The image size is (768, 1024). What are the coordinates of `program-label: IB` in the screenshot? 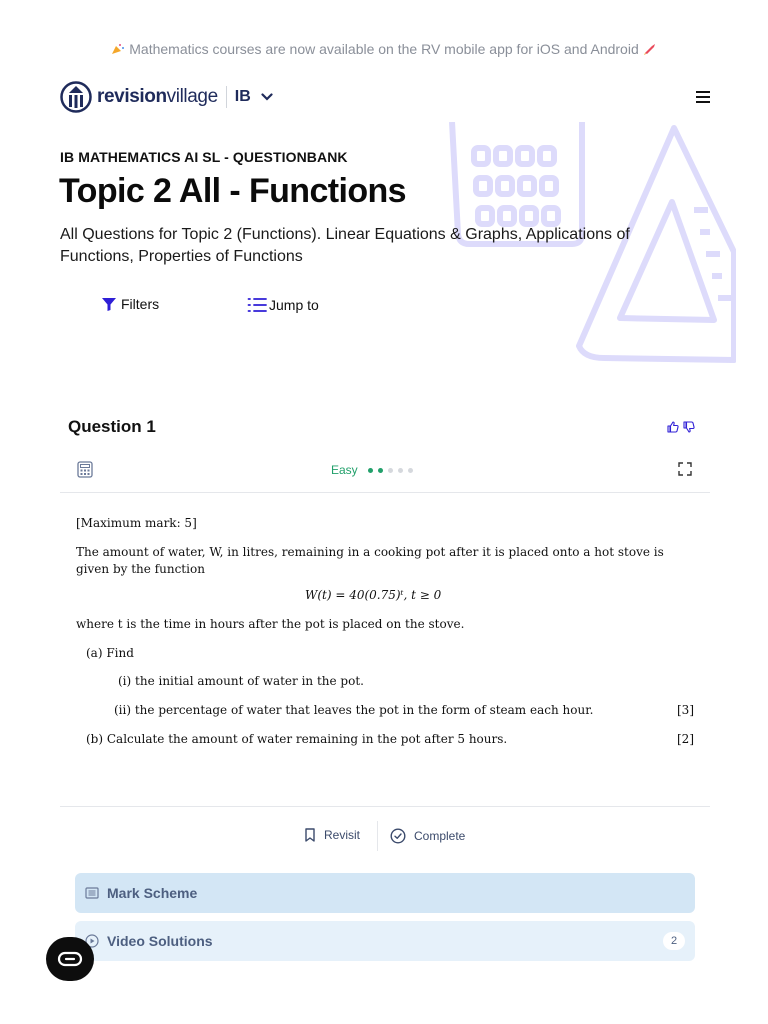 It's located at (242, 96).